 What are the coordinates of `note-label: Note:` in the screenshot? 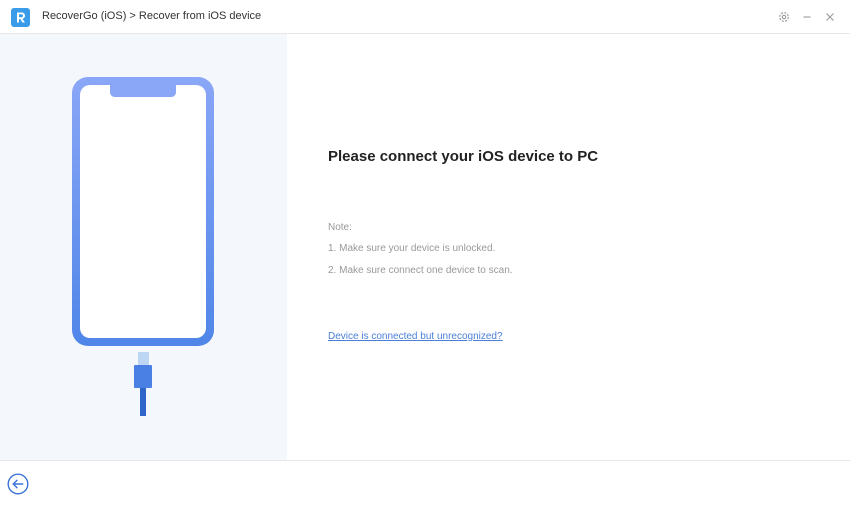 It's located at (340, 227).